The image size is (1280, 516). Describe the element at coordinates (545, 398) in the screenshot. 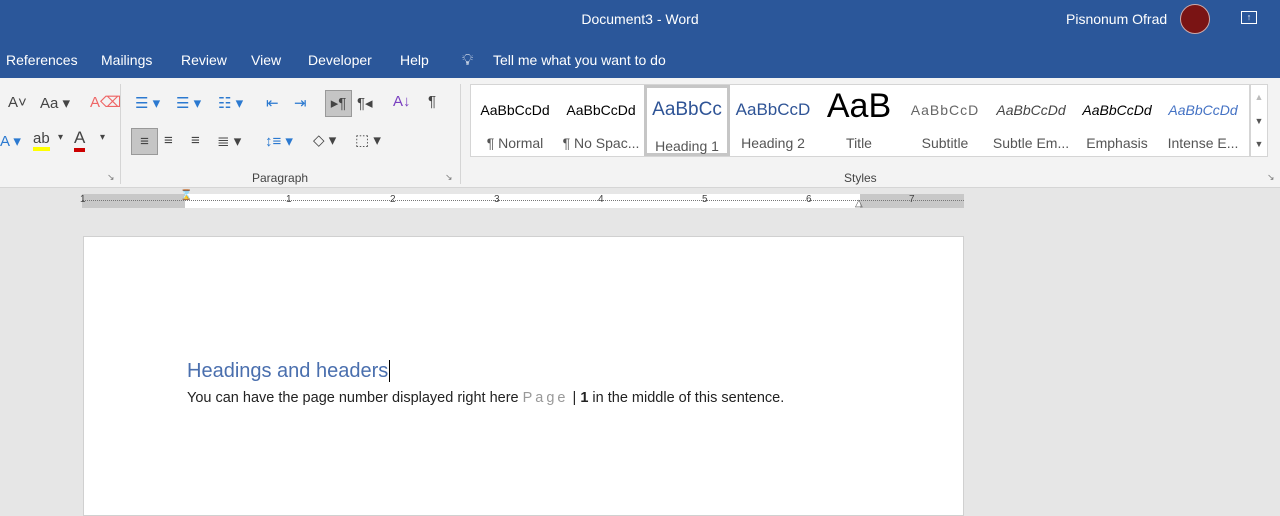

I see `page-label: Page` at that location.